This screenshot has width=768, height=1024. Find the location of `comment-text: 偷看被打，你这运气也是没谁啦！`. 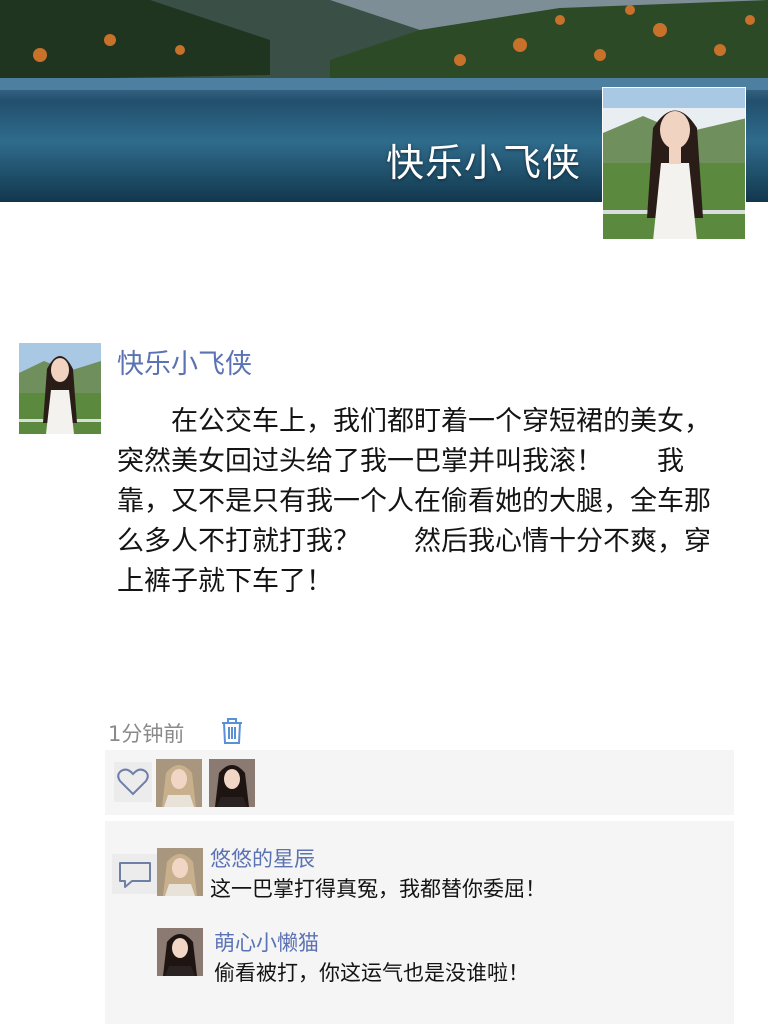

comment-text: 偷看被打，你这运气也是没谁啦！ is located at coordinates (371, 973).